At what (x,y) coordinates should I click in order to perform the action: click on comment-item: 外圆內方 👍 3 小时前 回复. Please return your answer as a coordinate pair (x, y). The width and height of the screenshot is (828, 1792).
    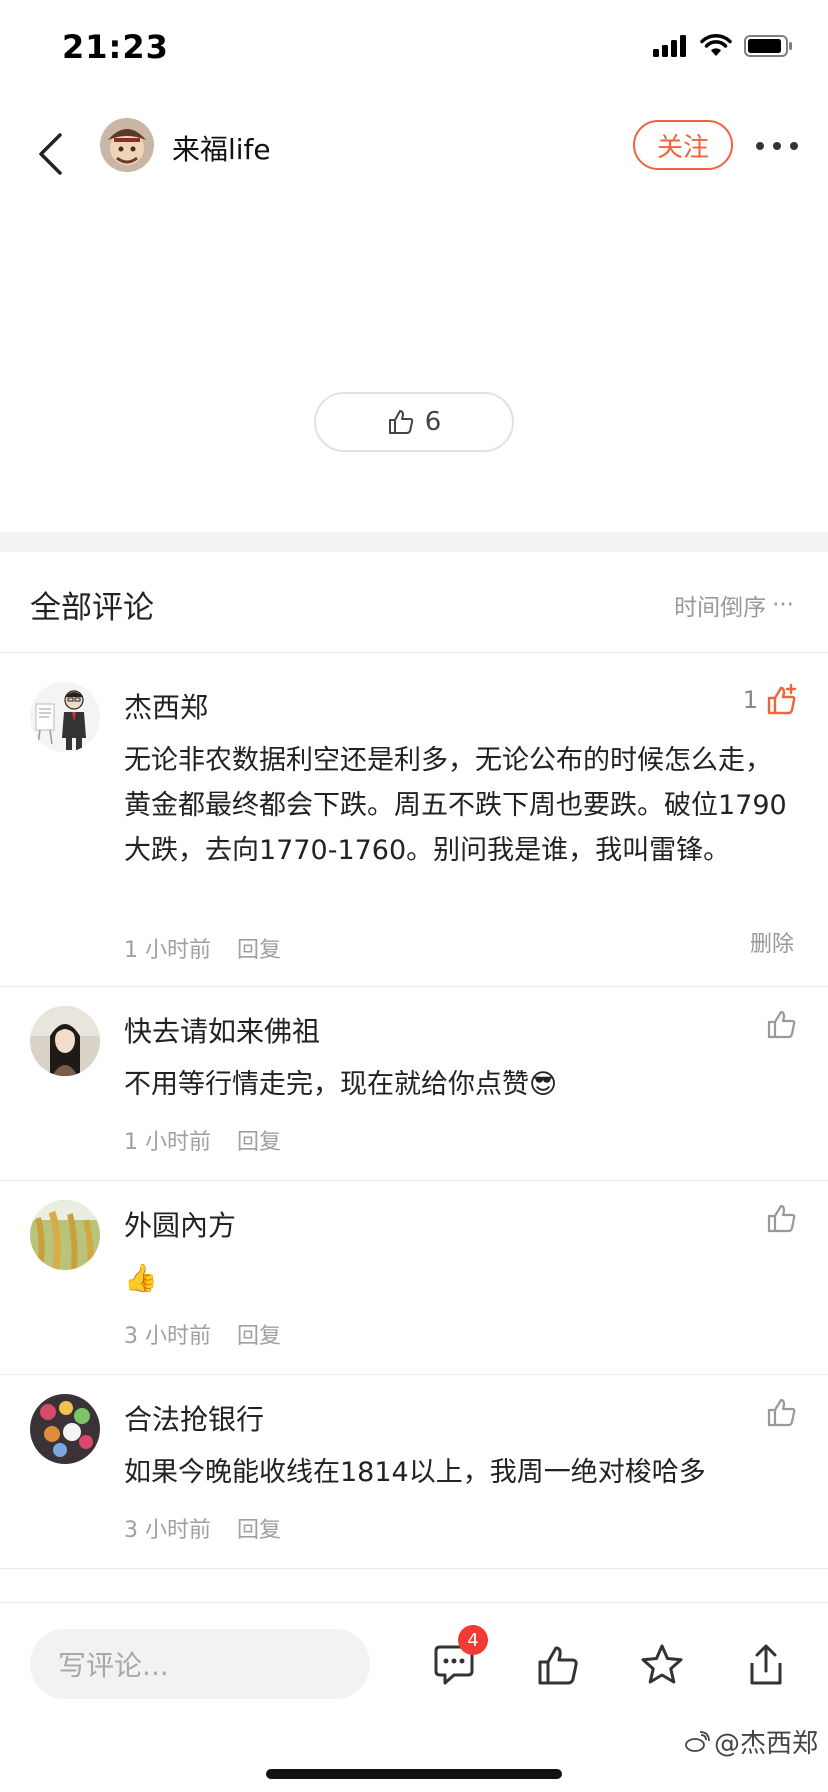
    Looking at the image, I should click on (414, 1285).